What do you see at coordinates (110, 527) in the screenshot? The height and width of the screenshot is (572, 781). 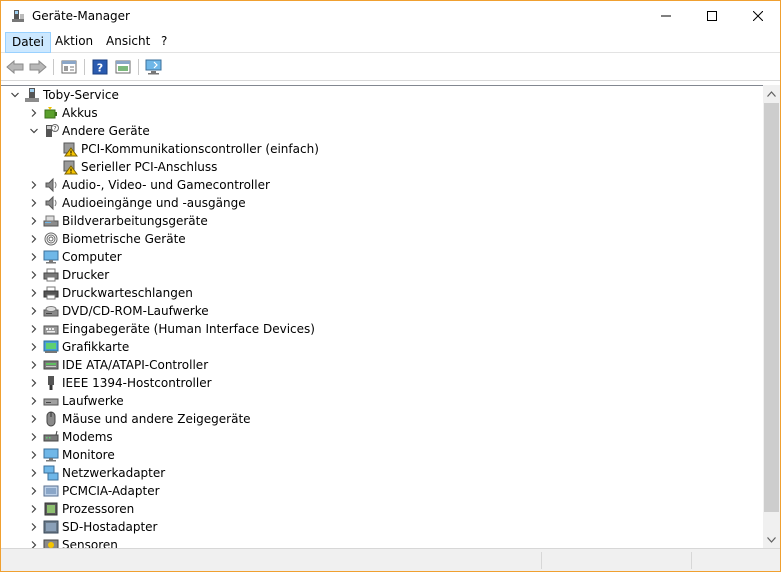 I see `tree-item-label: SD-Hostadapter` at bounding box center [110, 527].